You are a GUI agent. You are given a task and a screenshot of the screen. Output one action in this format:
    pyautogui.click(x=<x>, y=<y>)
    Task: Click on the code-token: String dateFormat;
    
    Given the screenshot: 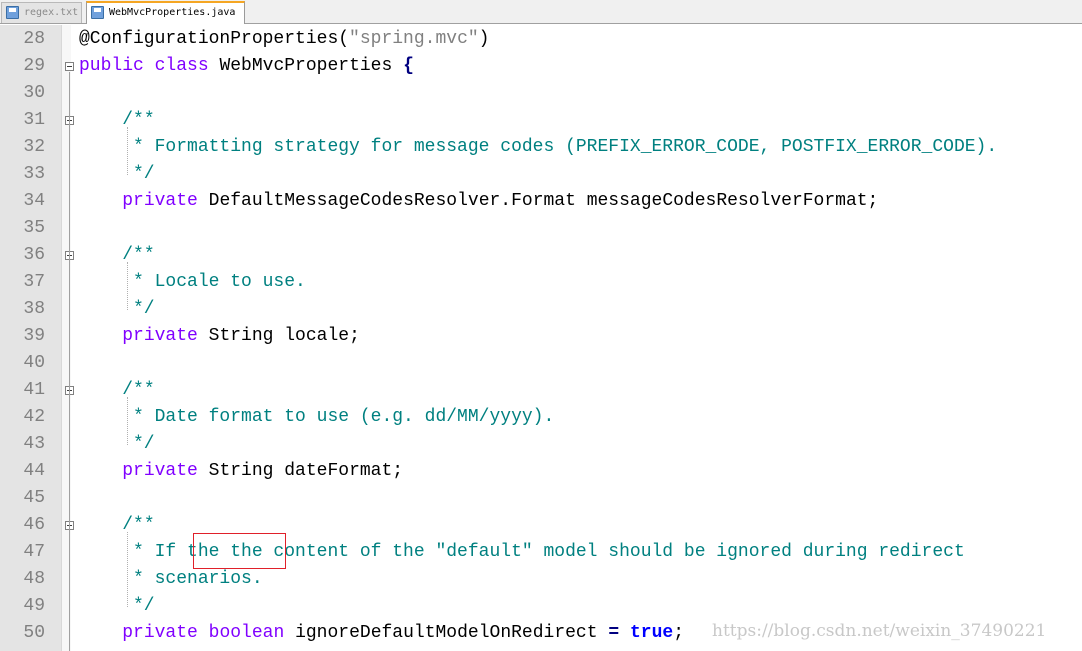 What is the action you would take?
    pyautogui.click(x=300, y=471)
    